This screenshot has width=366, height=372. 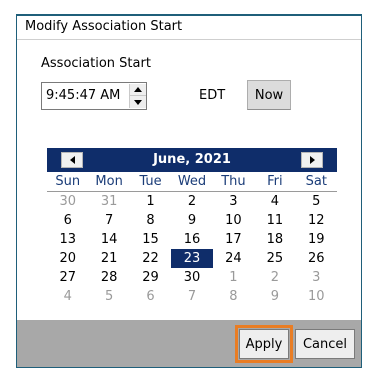 I want to click on weekday-label: Sat, so click(x=316, y=182).